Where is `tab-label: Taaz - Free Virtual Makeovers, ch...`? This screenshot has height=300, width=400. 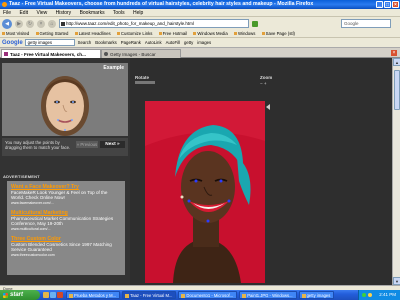 tab-label: Taaz - Free Virtual Makeovers, ch... is located at coordinates (48, 54).